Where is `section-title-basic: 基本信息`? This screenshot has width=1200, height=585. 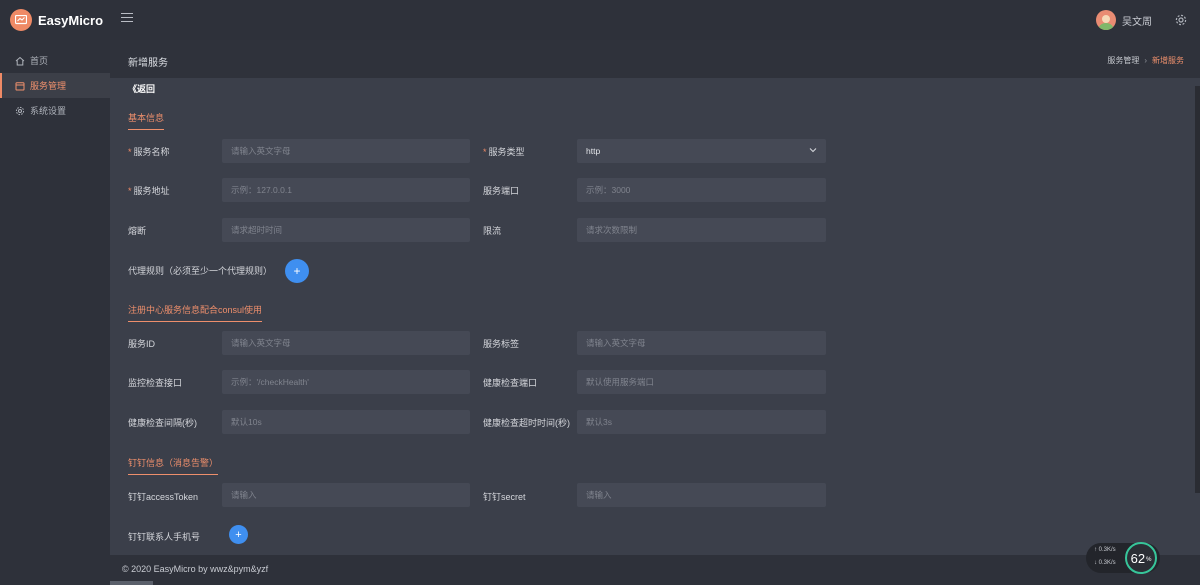 section-title-basic: 基本信息 is located at coordinates (146, 120).